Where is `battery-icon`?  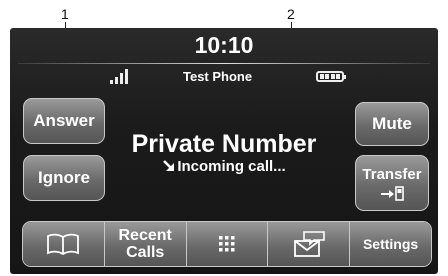 battery-icon is located at coordinates (331, 76).